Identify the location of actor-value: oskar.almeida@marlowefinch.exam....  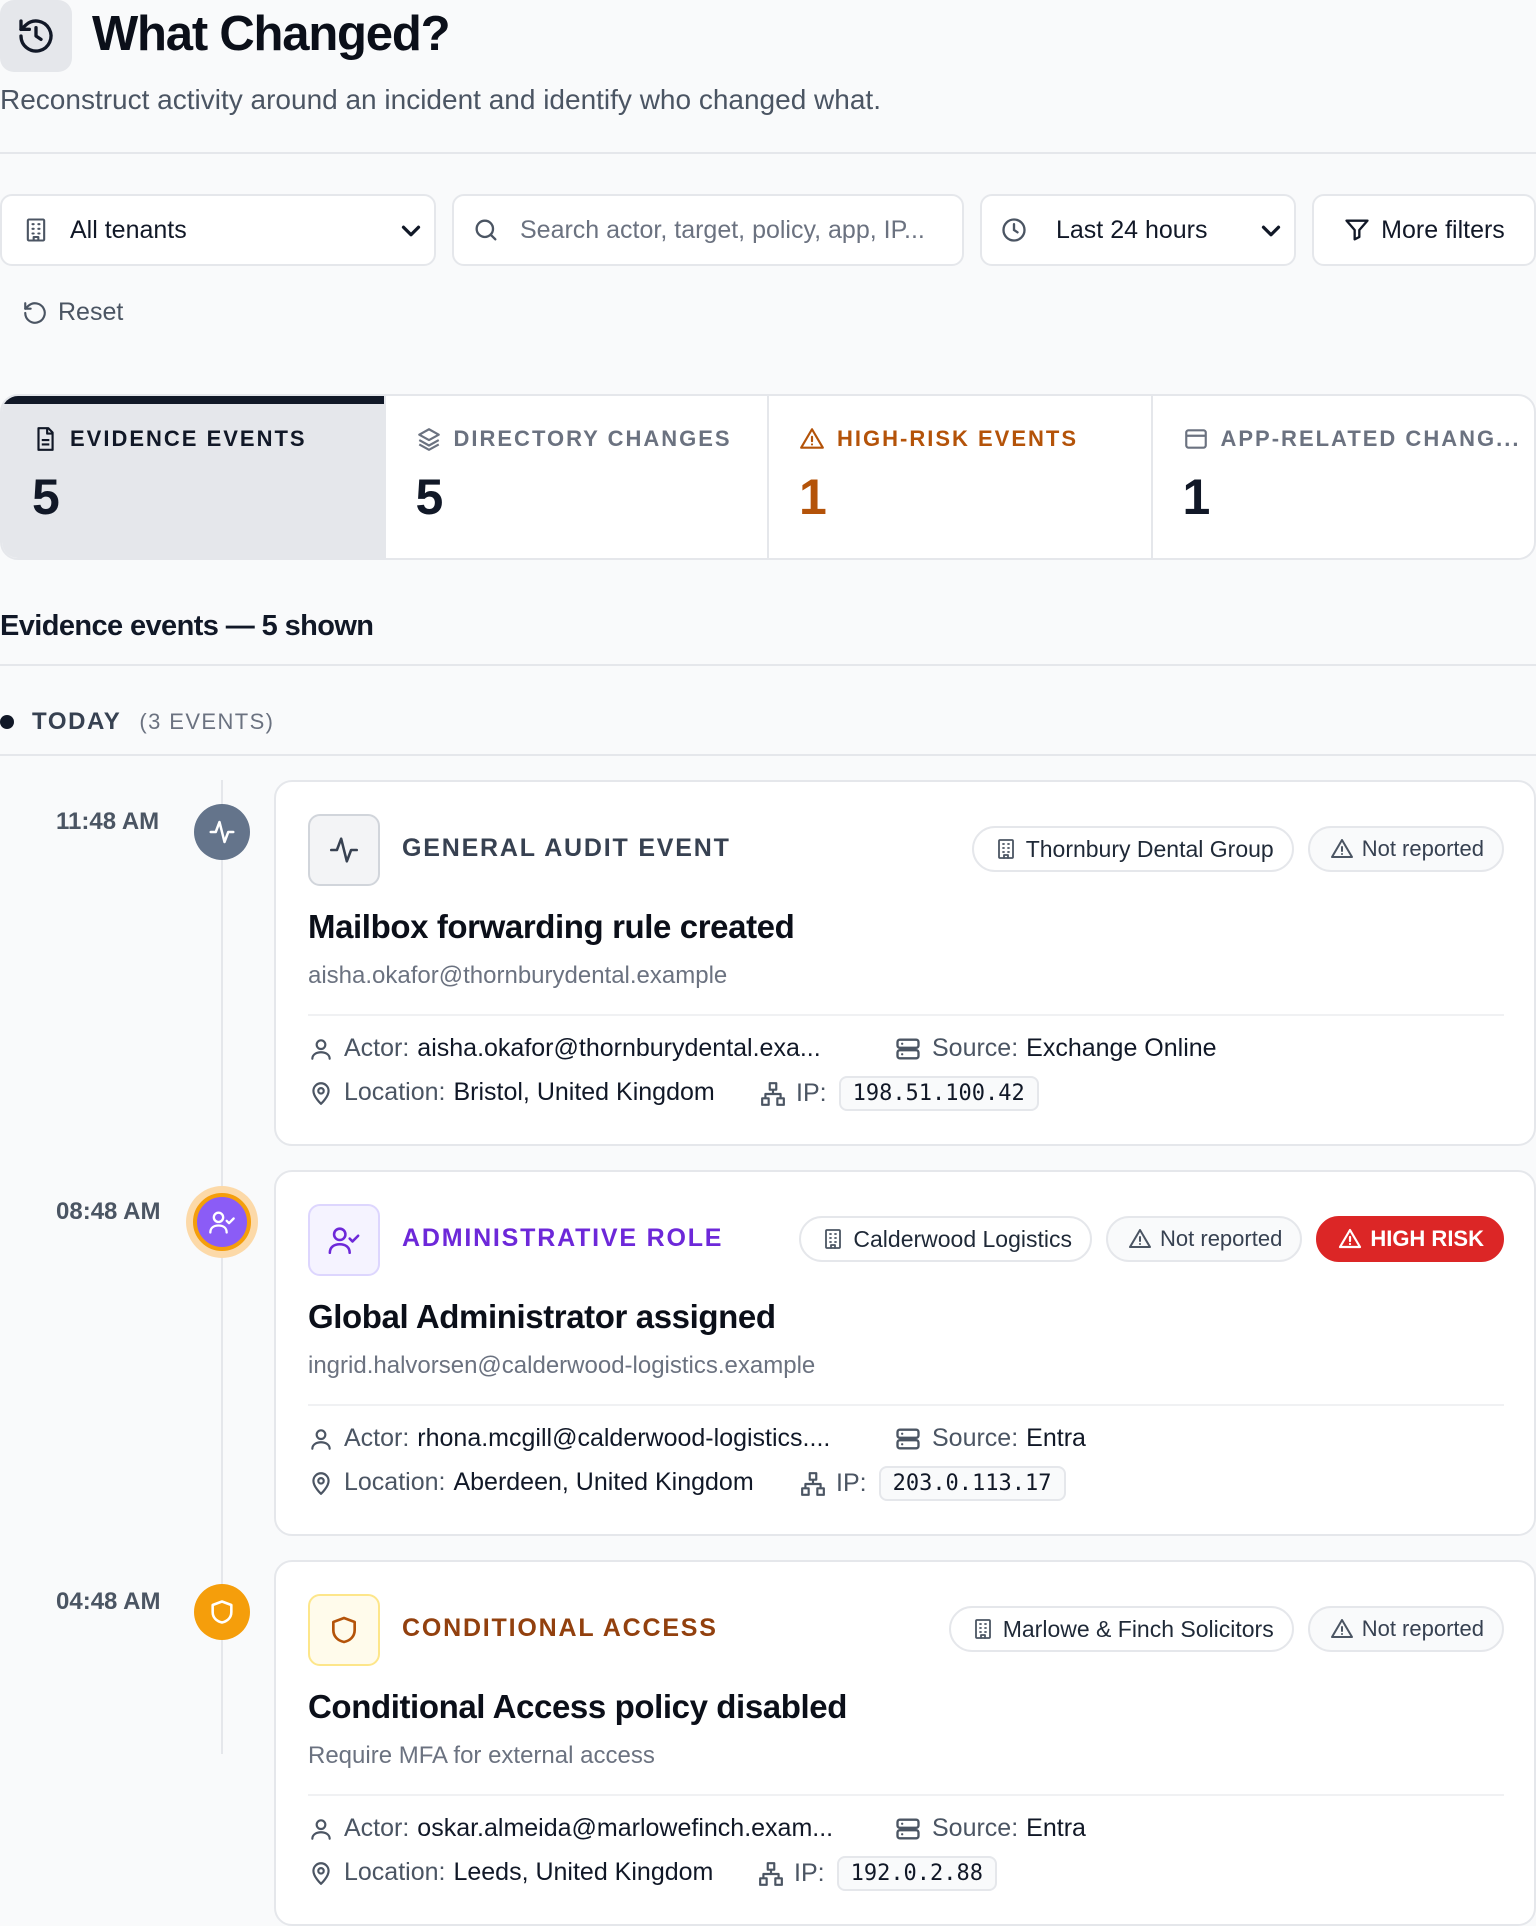
(625, 1828).